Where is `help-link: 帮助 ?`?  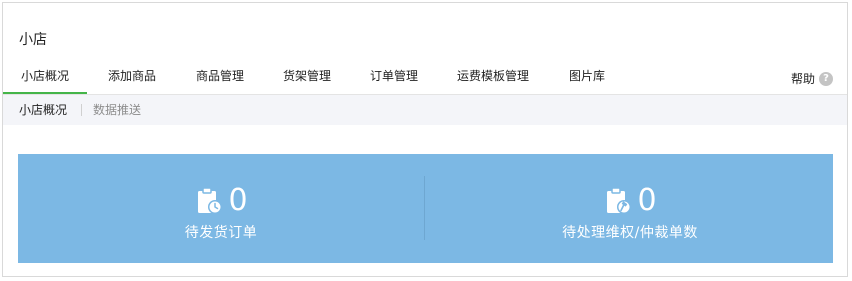 help-link: 帮助 ? is located at coordinates (812, 78).